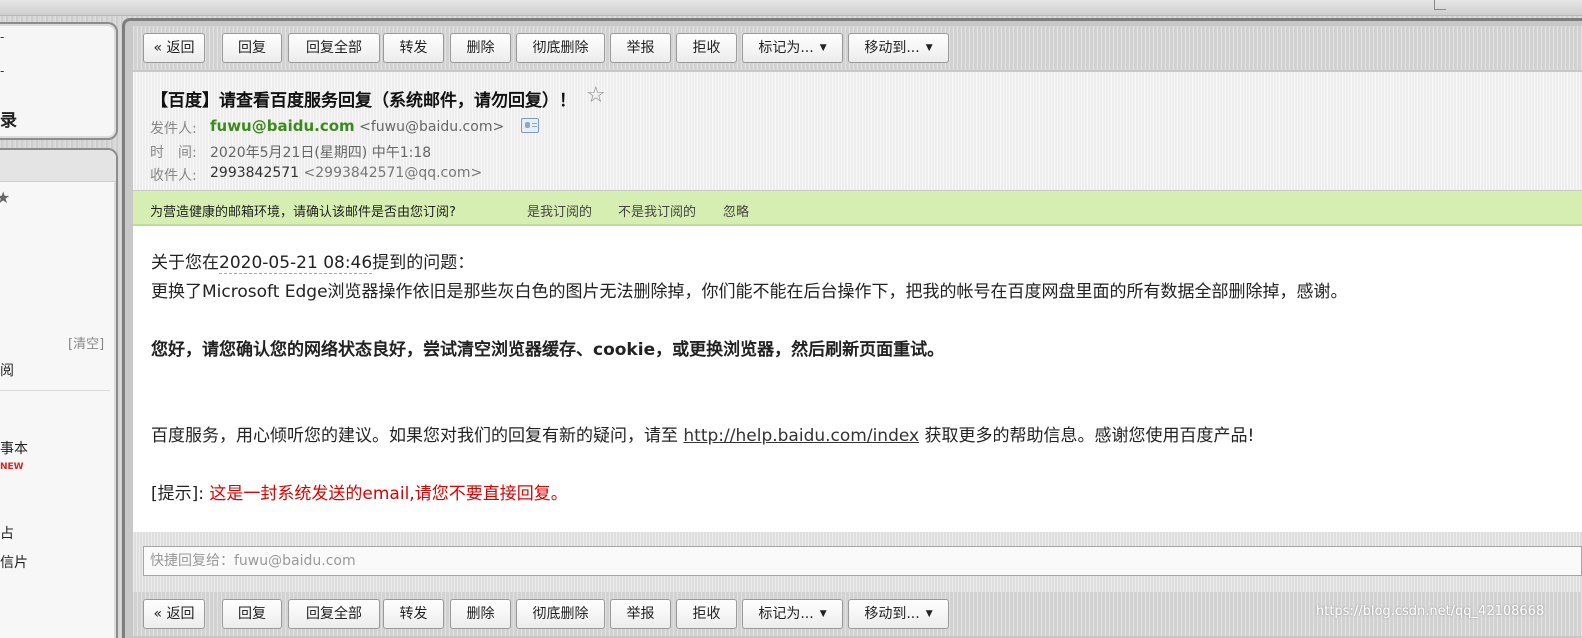  I want to click on sidebar-count-paren: ), so click(0, 340).